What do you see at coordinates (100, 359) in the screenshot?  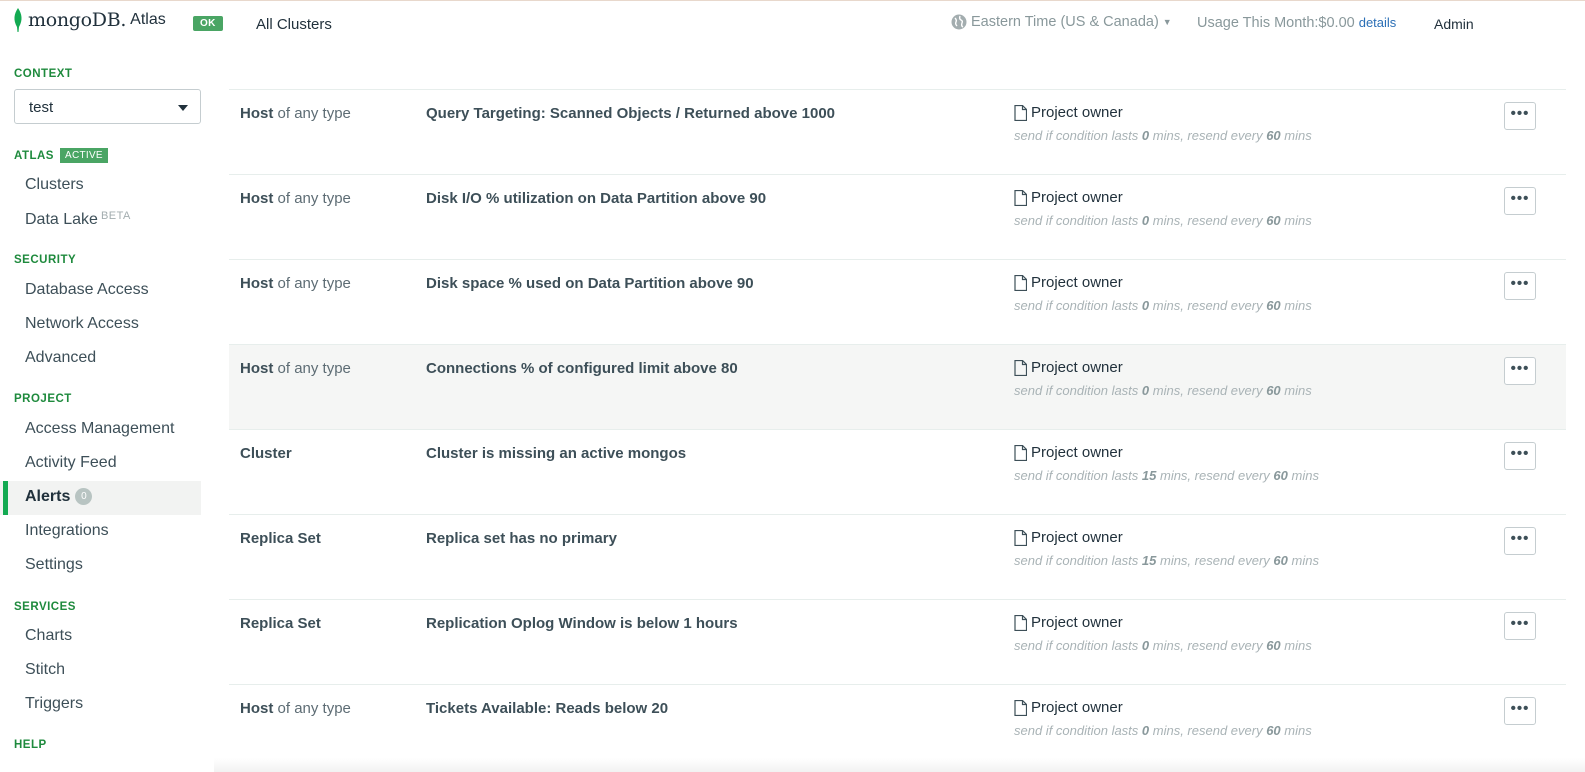 I see `sidebar-item-advanced: Advanced` at bounding box center [100, 359].